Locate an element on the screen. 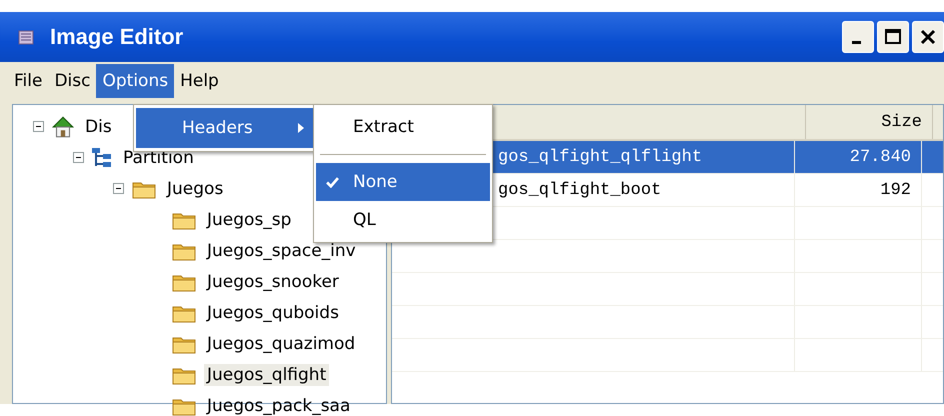  close-button is located at coordinates (928, 37).